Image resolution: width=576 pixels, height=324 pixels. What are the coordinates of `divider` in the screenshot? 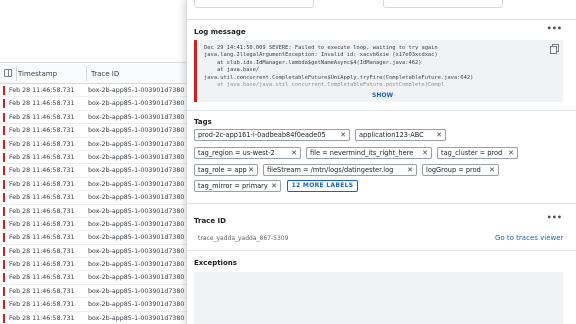 It's located at (381, 19).